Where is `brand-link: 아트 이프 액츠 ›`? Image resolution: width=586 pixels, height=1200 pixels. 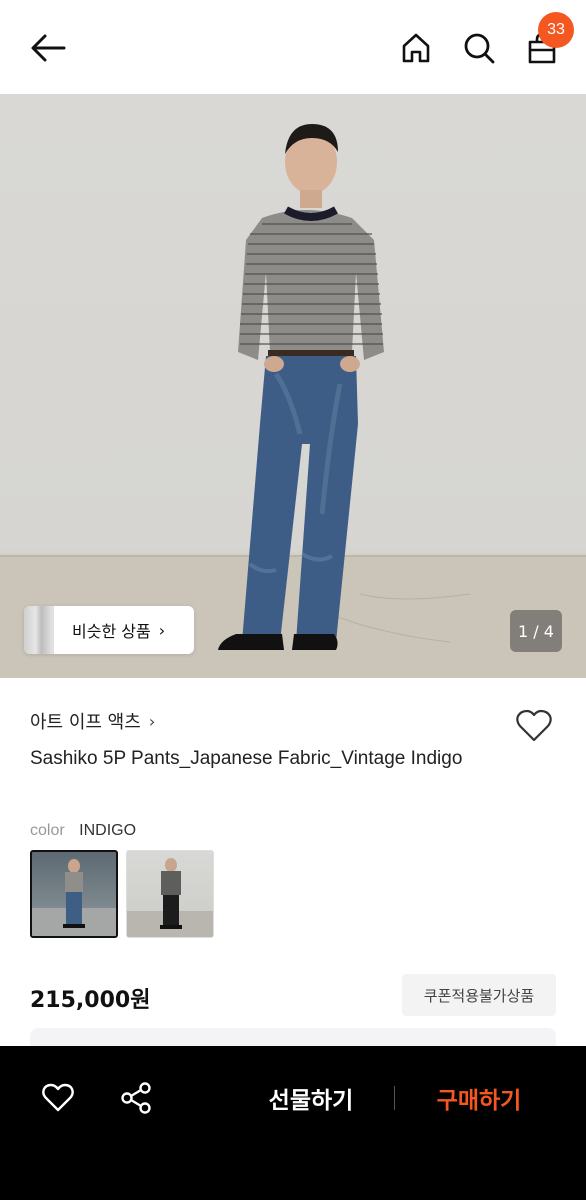
brand-link: 아트 이프 액츠 › is located at coordinates (92, 721).